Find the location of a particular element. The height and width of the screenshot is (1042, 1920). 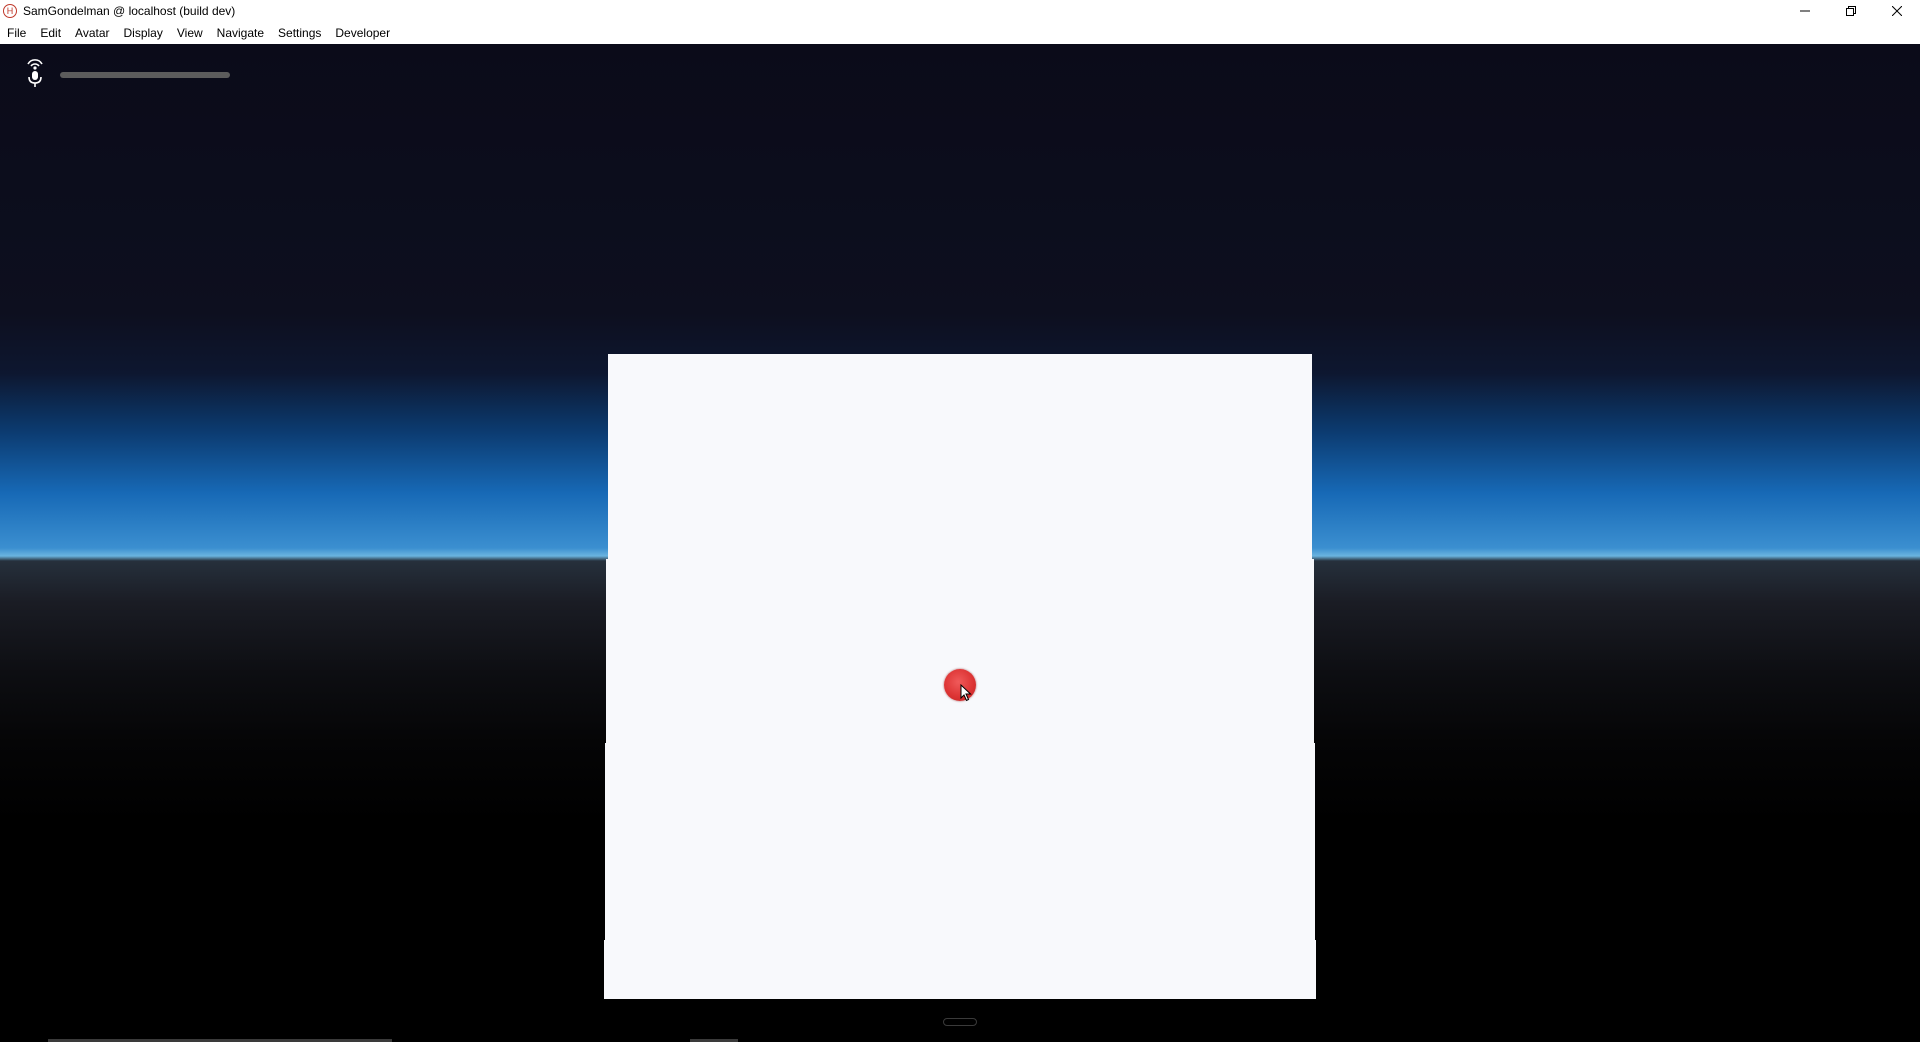

menu-settings: Settings is located at coordinates (299, 33).